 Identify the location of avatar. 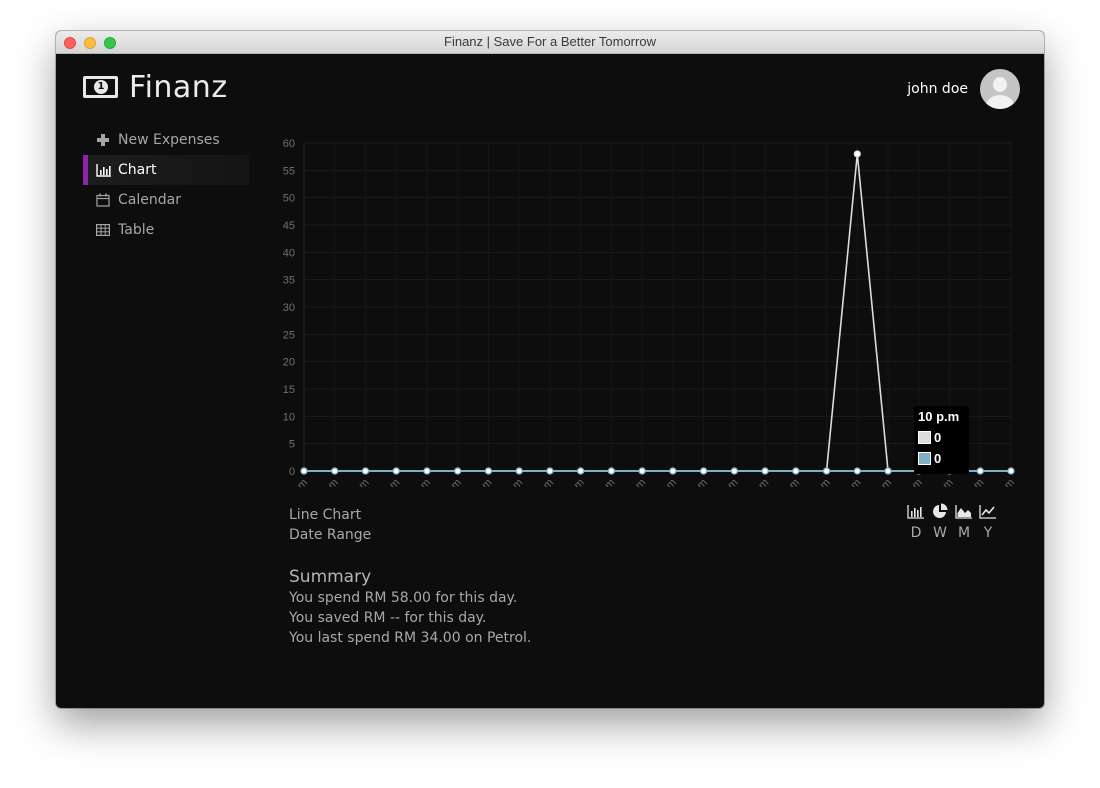
(1000, 89).